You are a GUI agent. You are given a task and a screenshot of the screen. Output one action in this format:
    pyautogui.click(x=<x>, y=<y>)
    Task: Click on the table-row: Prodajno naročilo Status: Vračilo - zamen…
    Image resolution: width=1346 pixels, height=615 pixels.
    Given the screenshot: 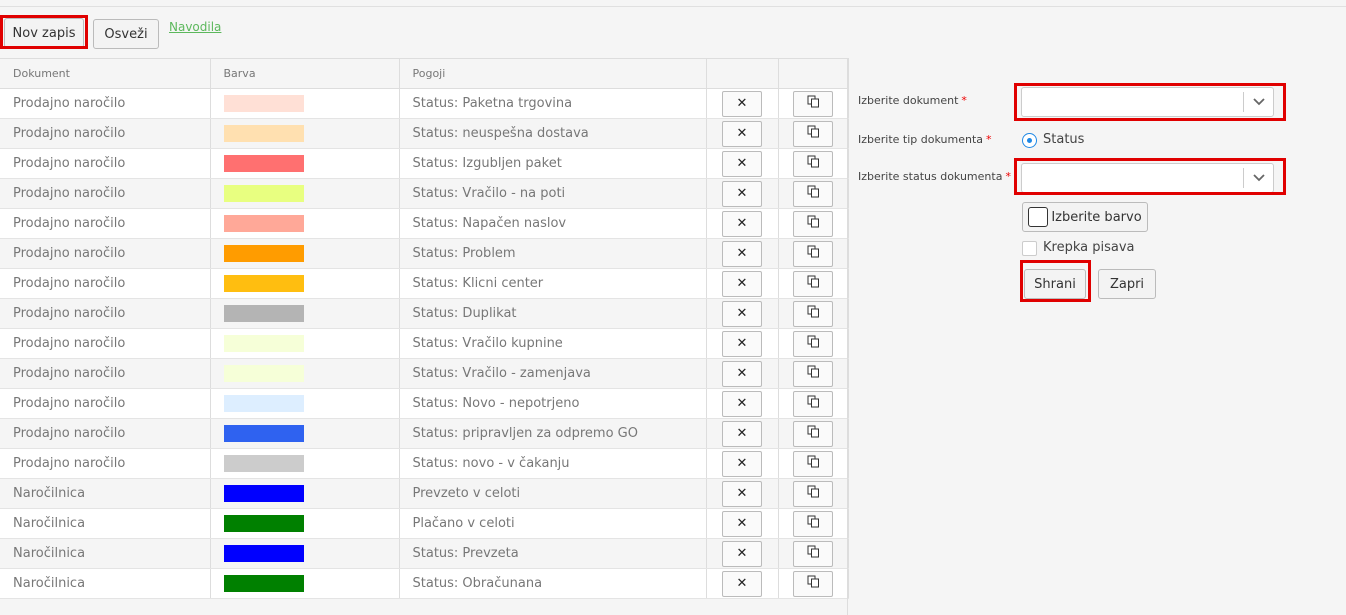 What is the action you would take?
    pyautogui.click(x=424, y=373)
    